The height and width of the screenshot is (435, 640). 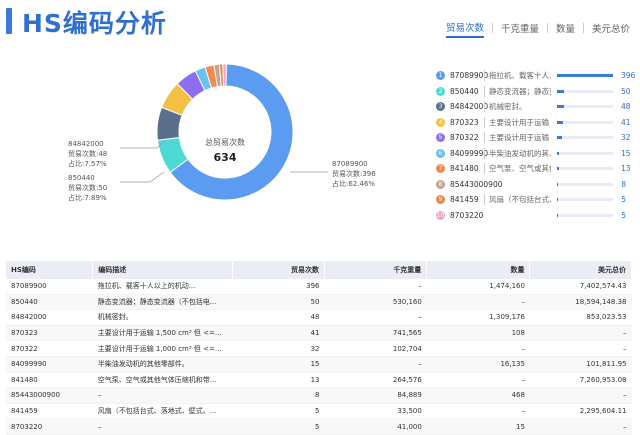 What do you see at coordinates (478, 287) in the screenshot?
I see `cell-quantity: 1,474,160` at bounding box center [478, 287].